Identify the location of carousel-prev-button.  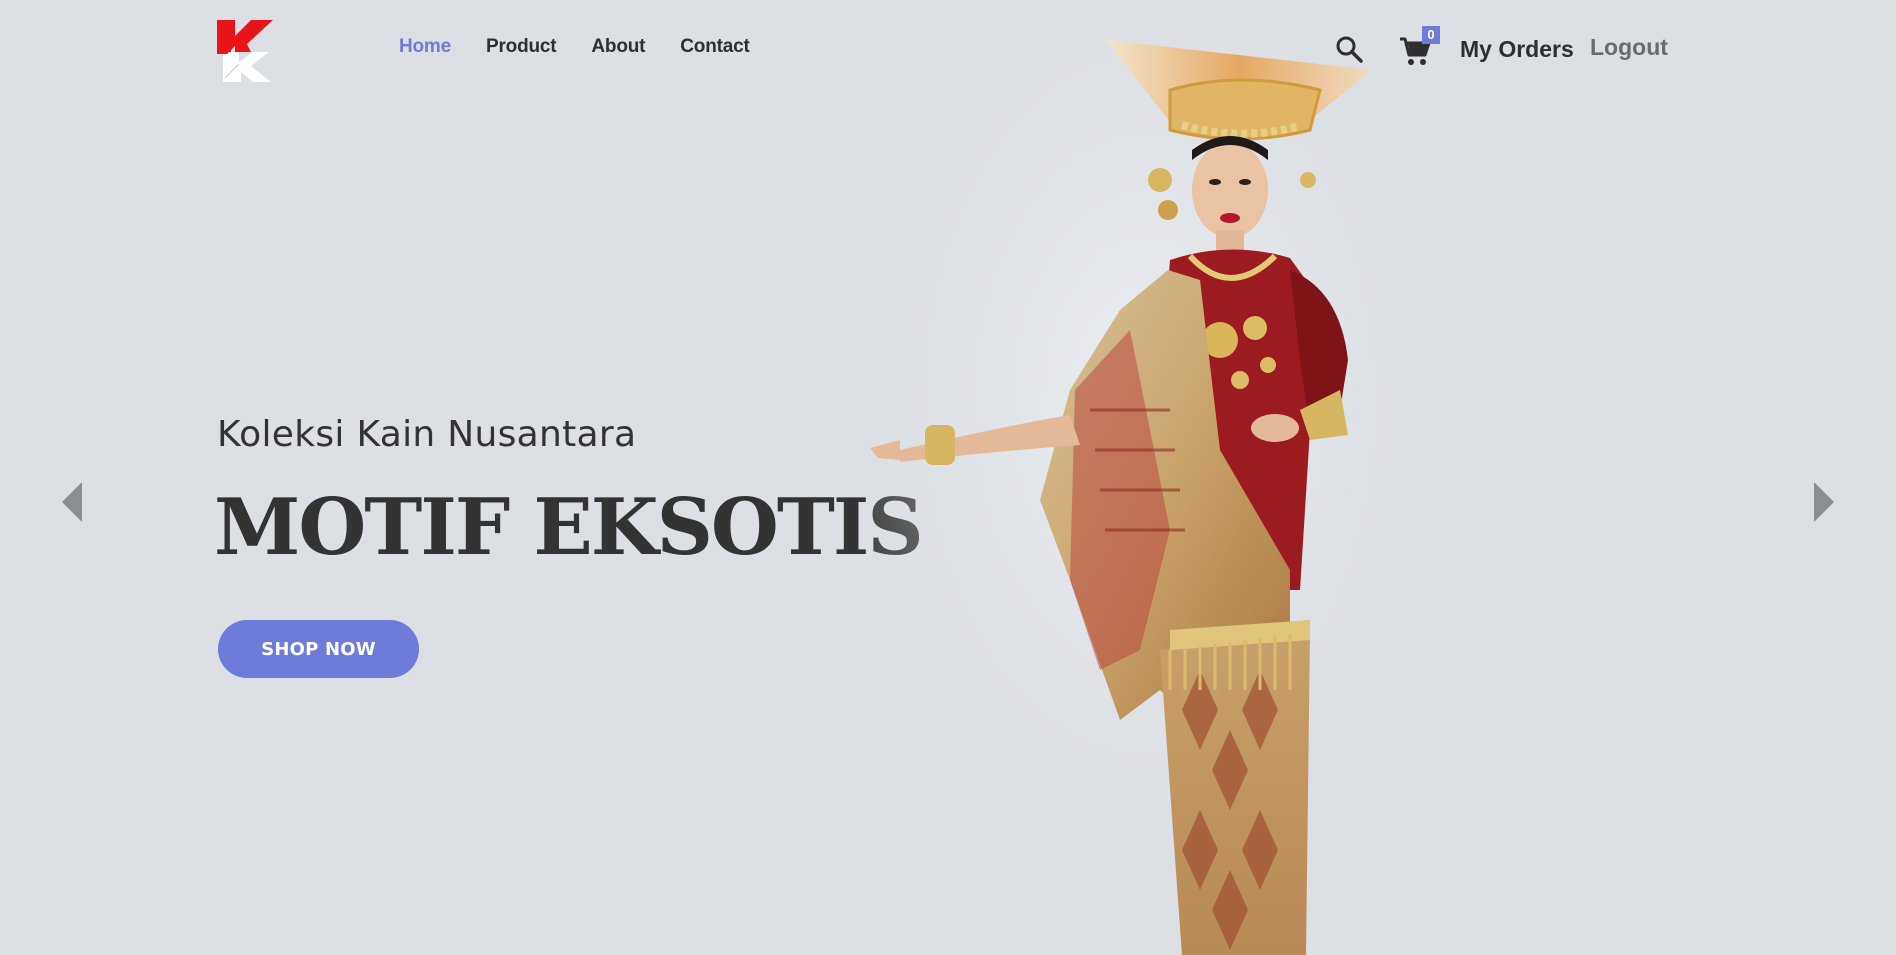
(72, 502).